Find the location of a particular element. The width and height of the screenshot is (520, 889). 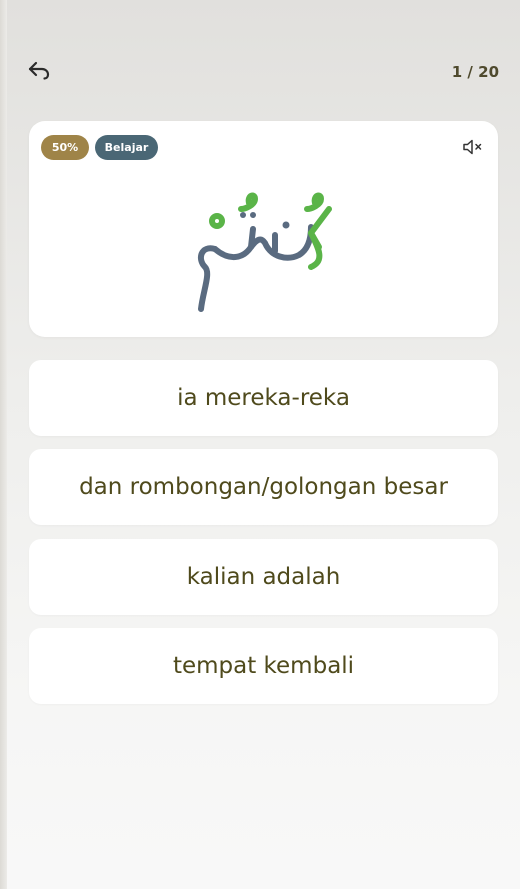

speaker-muted-icon is located at coordinates (472, 147).